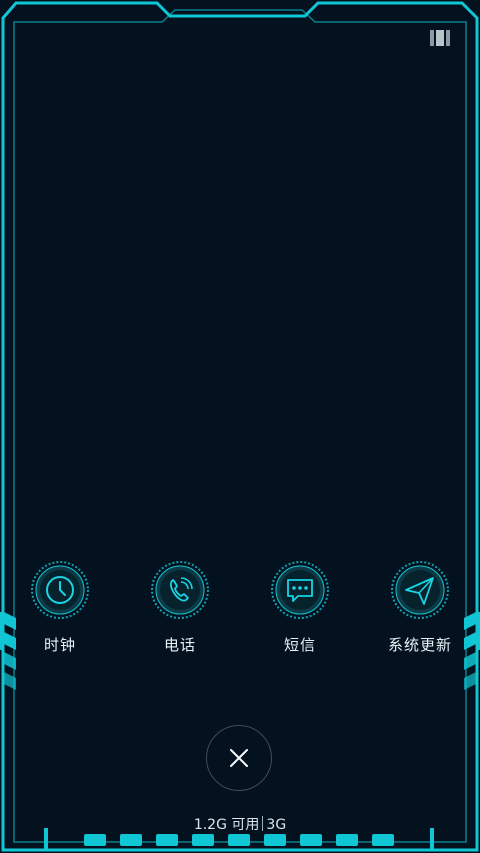  I want to click on clock-icon, so click(60, 590).